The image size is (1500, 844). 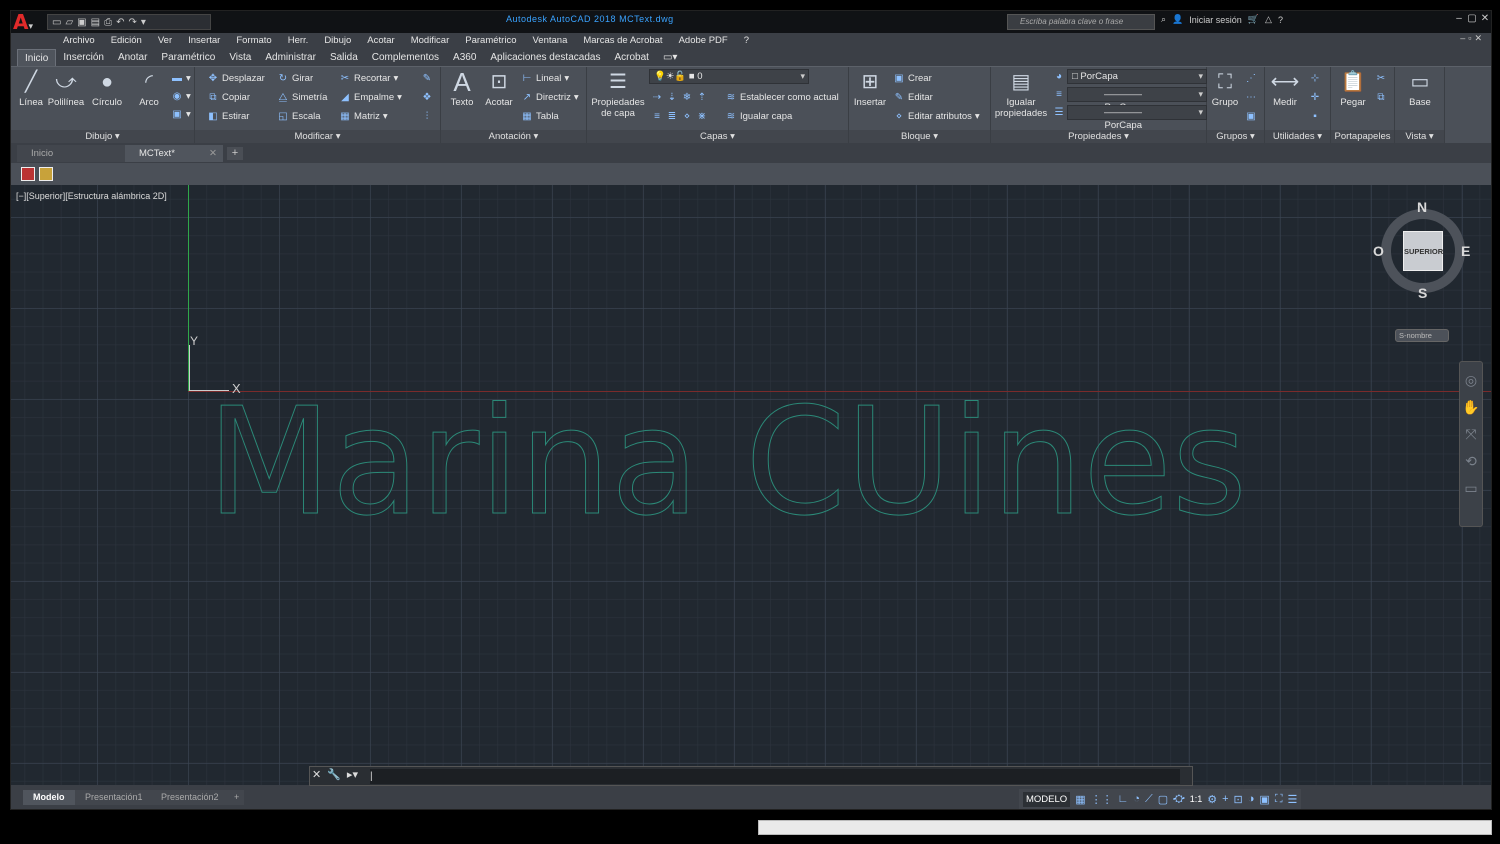 What do you see at coordinates (83, 57) in the screenshot?
I see `tab-insercion: Inserción` at bounding box center [83, 57].